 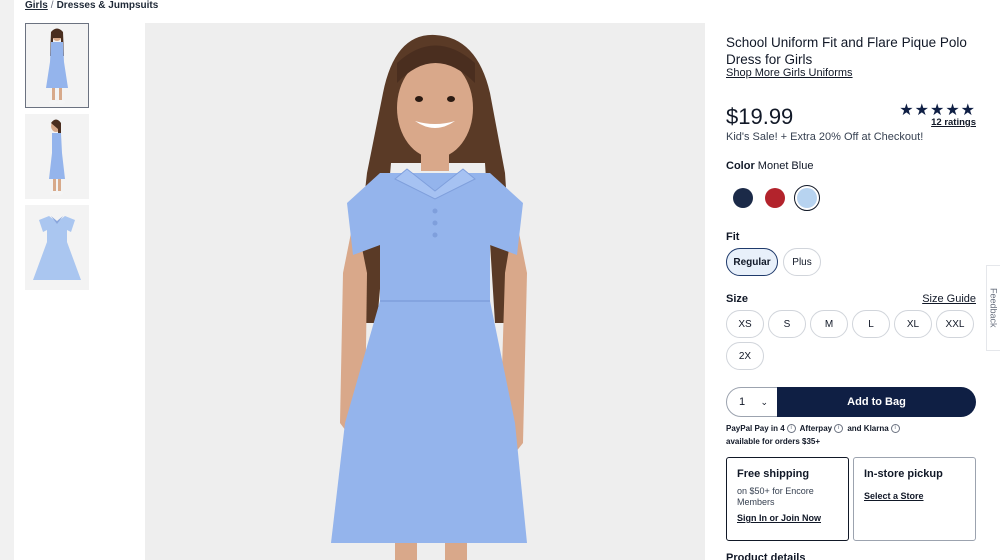 I want to click on size-xs-button: XS, so click(x=745, y=324).